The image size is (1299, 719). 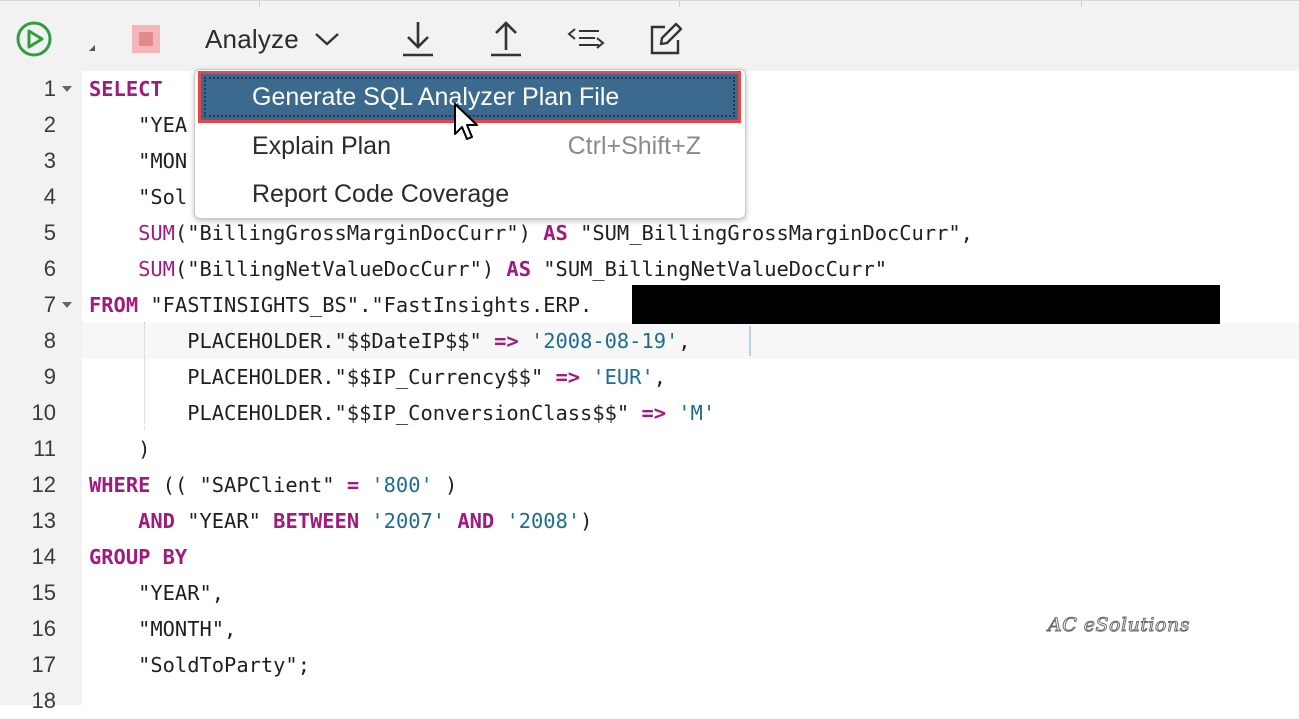 I want to click on line-number: 12, so click(x=43, y=484).